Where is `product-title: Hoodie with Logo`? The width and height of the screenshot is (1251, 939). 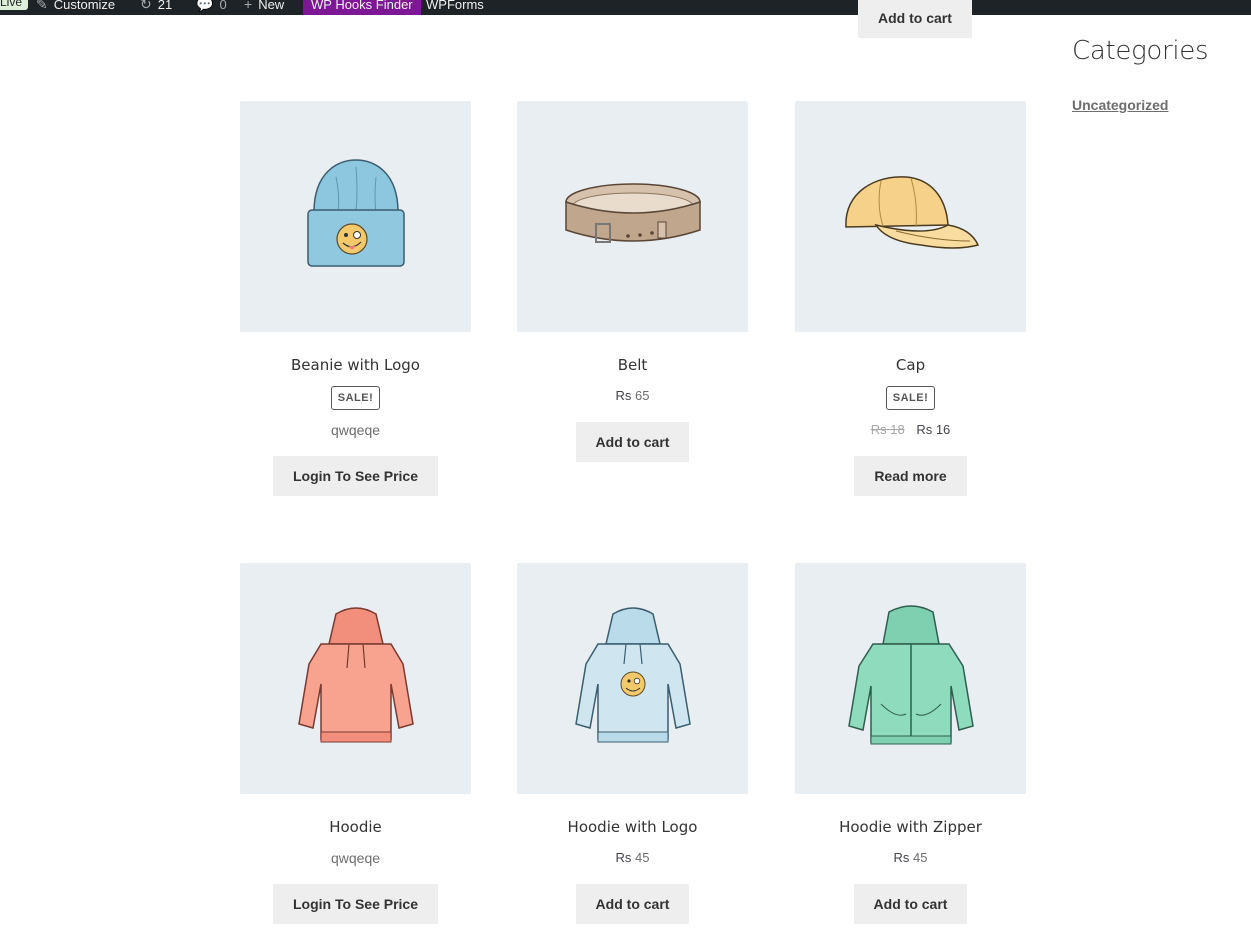
product-title: Hoodie with Logo is located at coordinates (632, 827).